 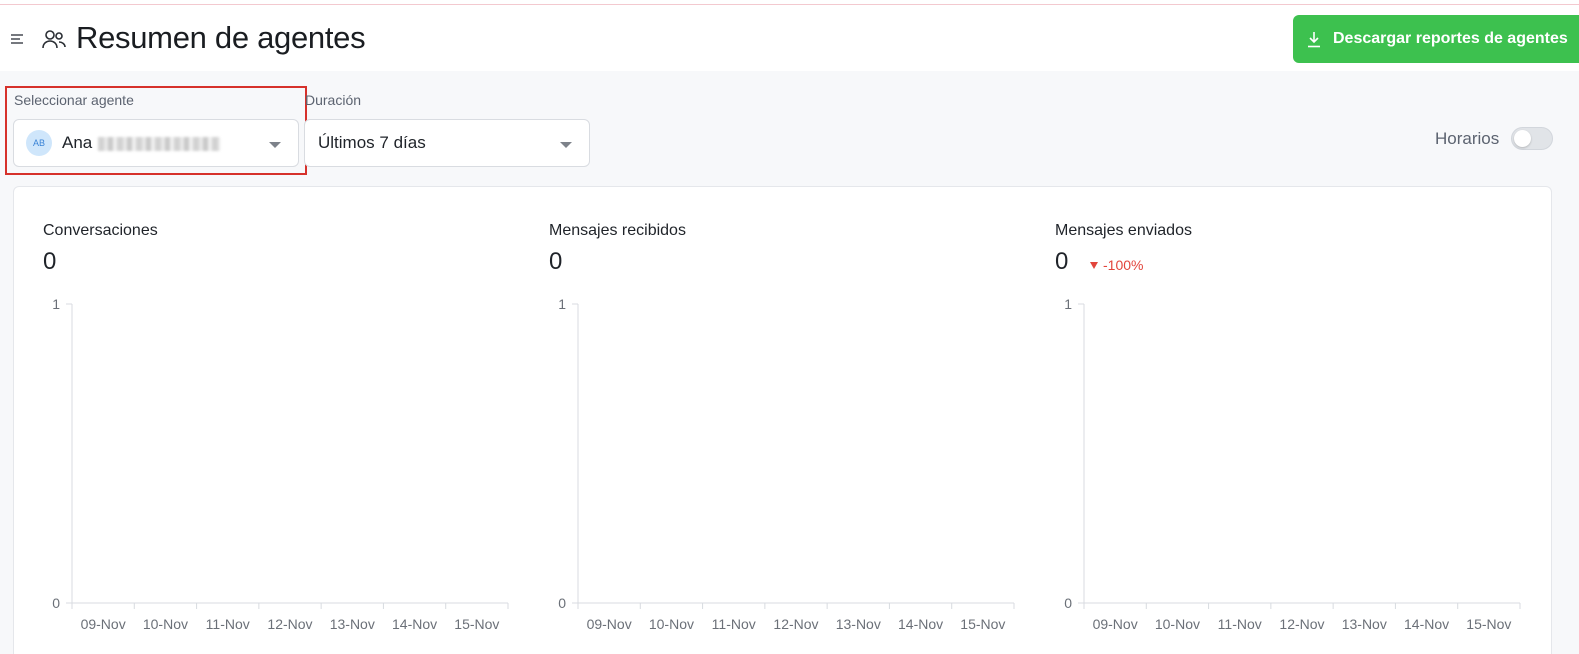 I want to click on schedule-toggle-label: Horarios, so click(x=1467, y=138).